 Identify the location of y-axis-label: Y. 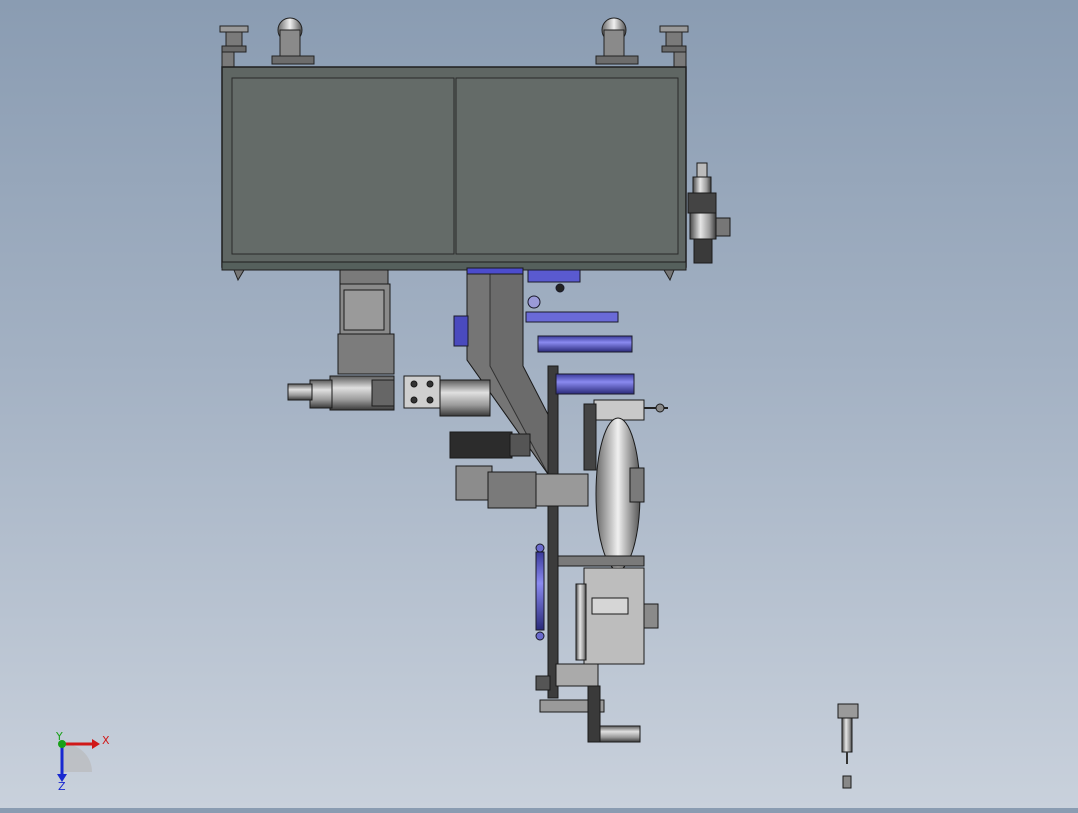
(59, 736).